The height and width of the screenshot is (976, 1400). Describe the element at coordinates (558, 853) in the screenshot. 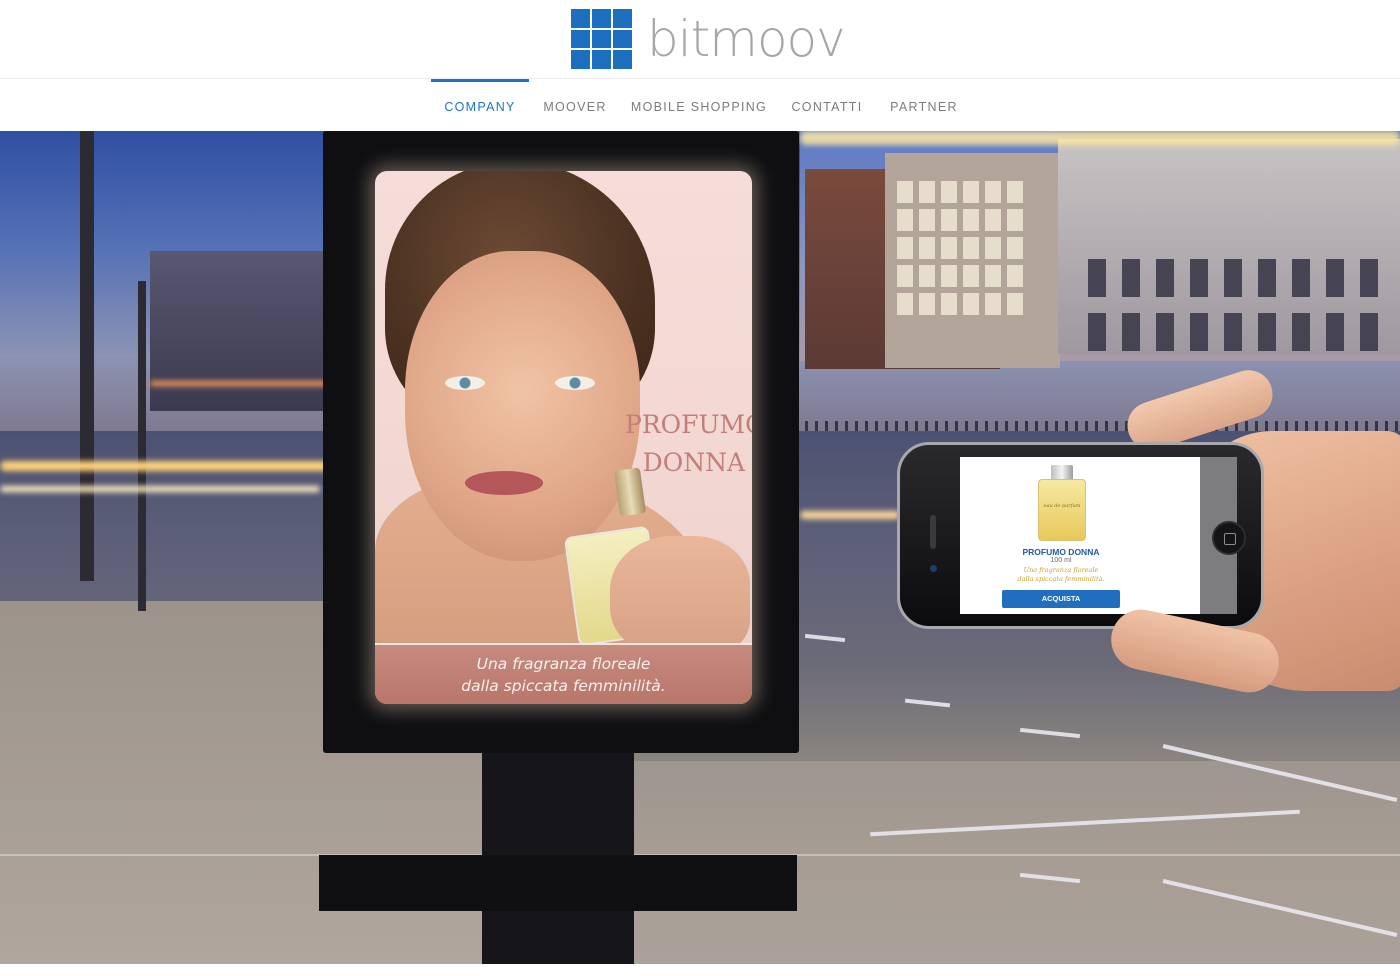

I see `billboard-post` at that location.